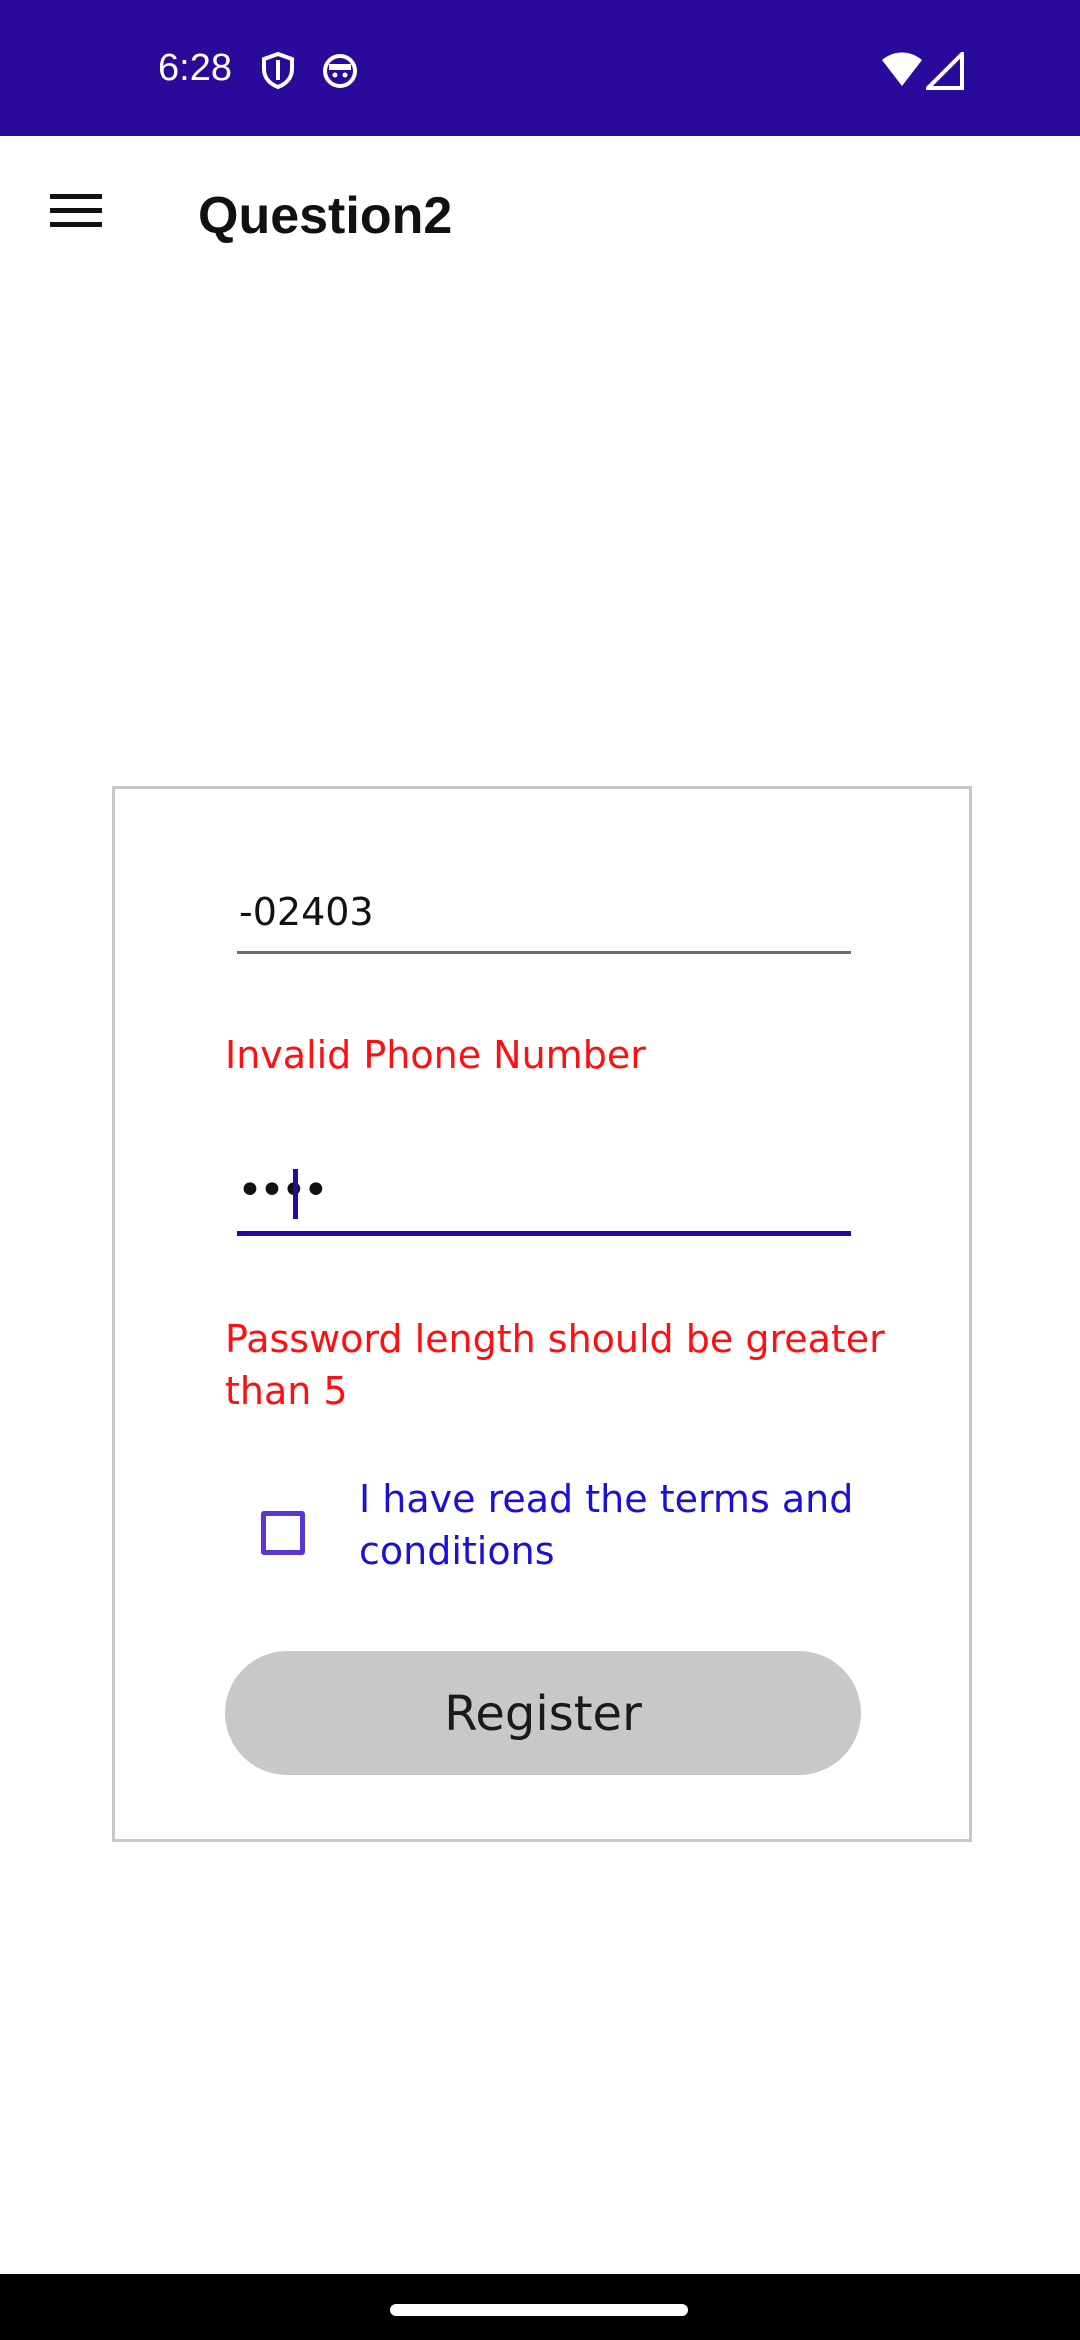 The width and height of the screenshot is (1080, 2340). What do you see at coordinates (555, 1365) in the screenshot?
I see `password-error-message: Password length should be greater than 5` at bounding box center [555, 1365].